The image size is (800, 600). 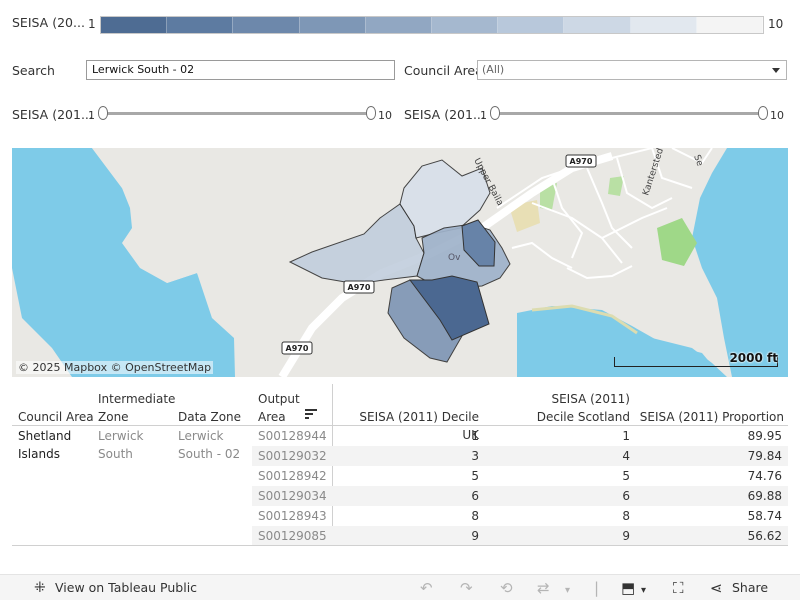 I want to click on slider-scotland-track, so click(x=629, y=113).